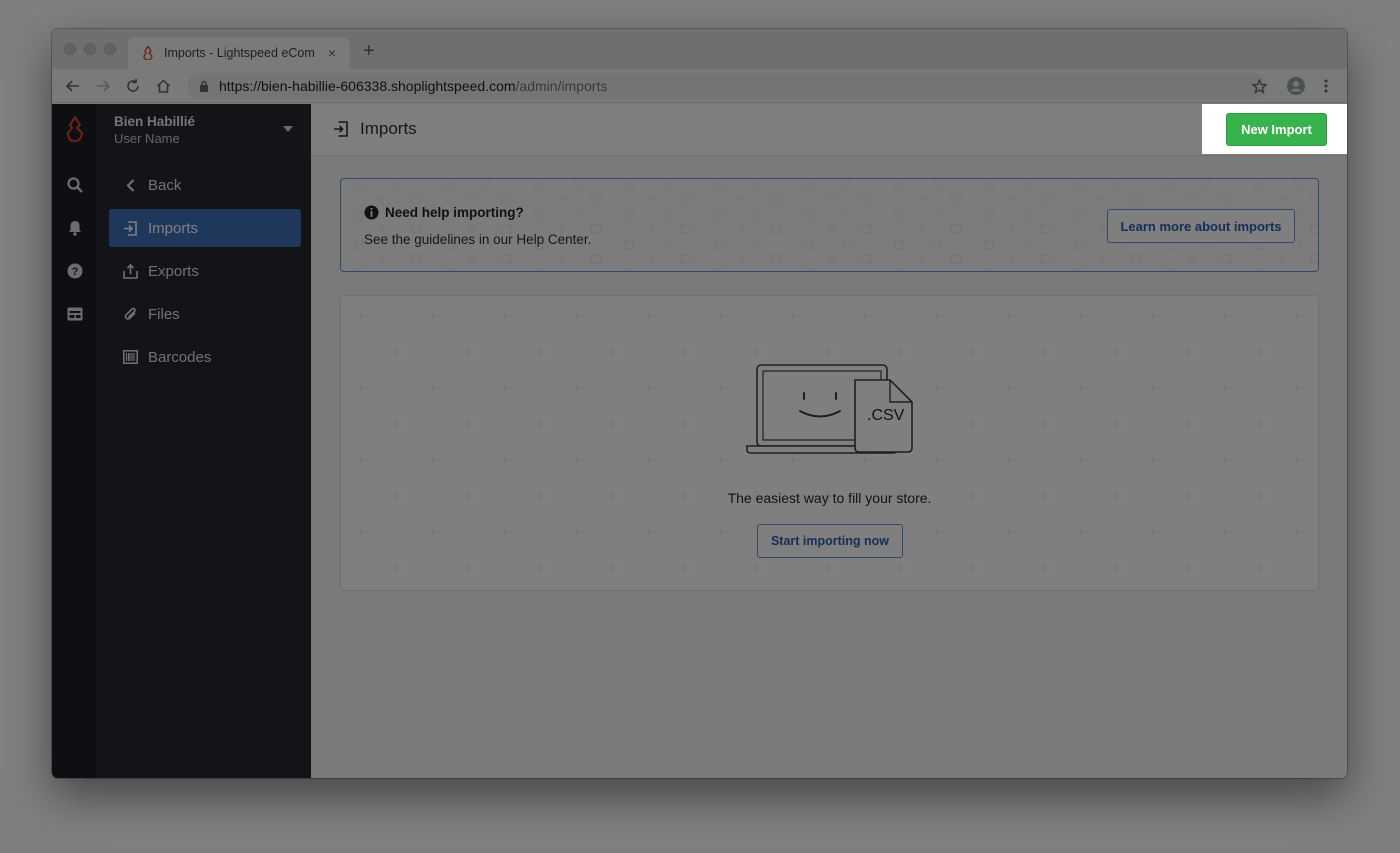 The image size is (1400, 853). What do you see at coordinates (75, 228) in the screenshot?
I see `bell-icon` at bounding box center [75, 228].